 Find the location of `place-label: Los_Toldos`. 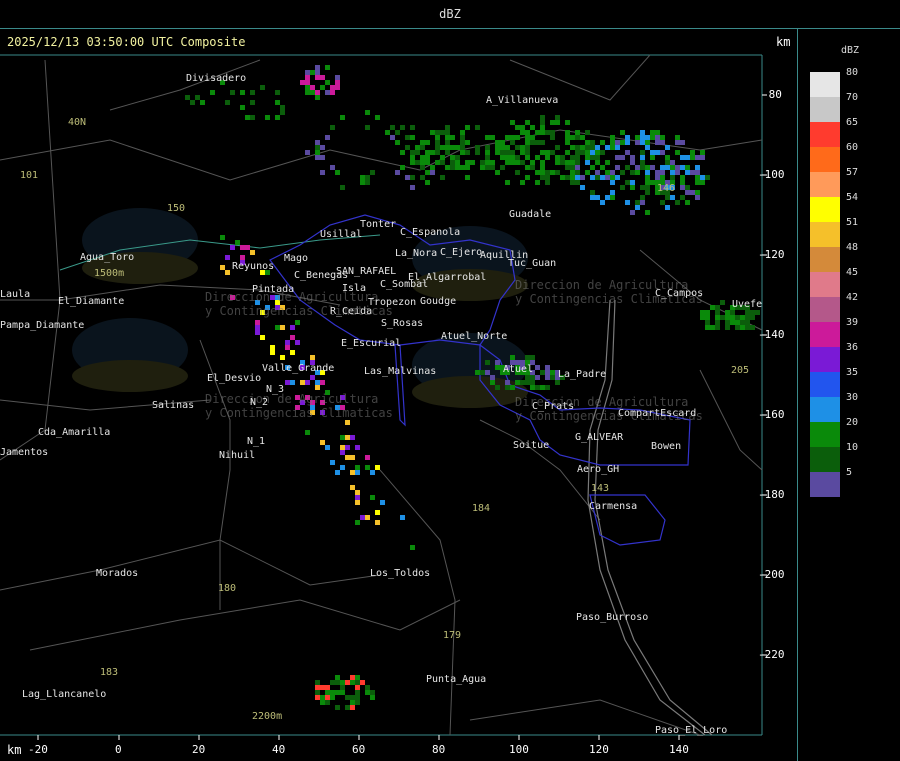

place-label: Los_Toldos is located at coordinates (400, 573).